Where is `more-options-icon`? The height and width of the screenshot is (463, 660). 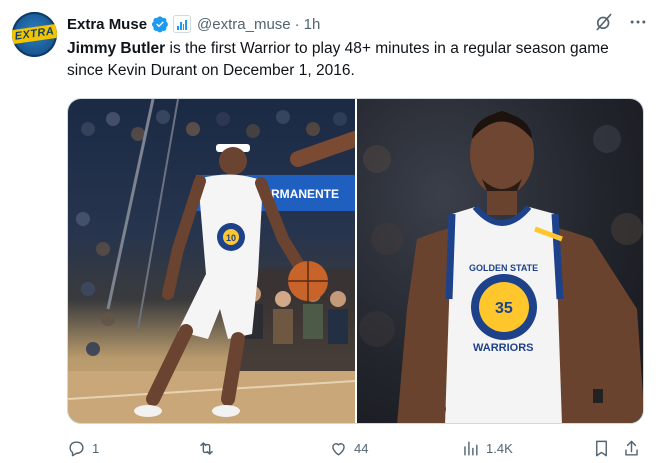 more-options-icon is located at coordinates (638, 22).